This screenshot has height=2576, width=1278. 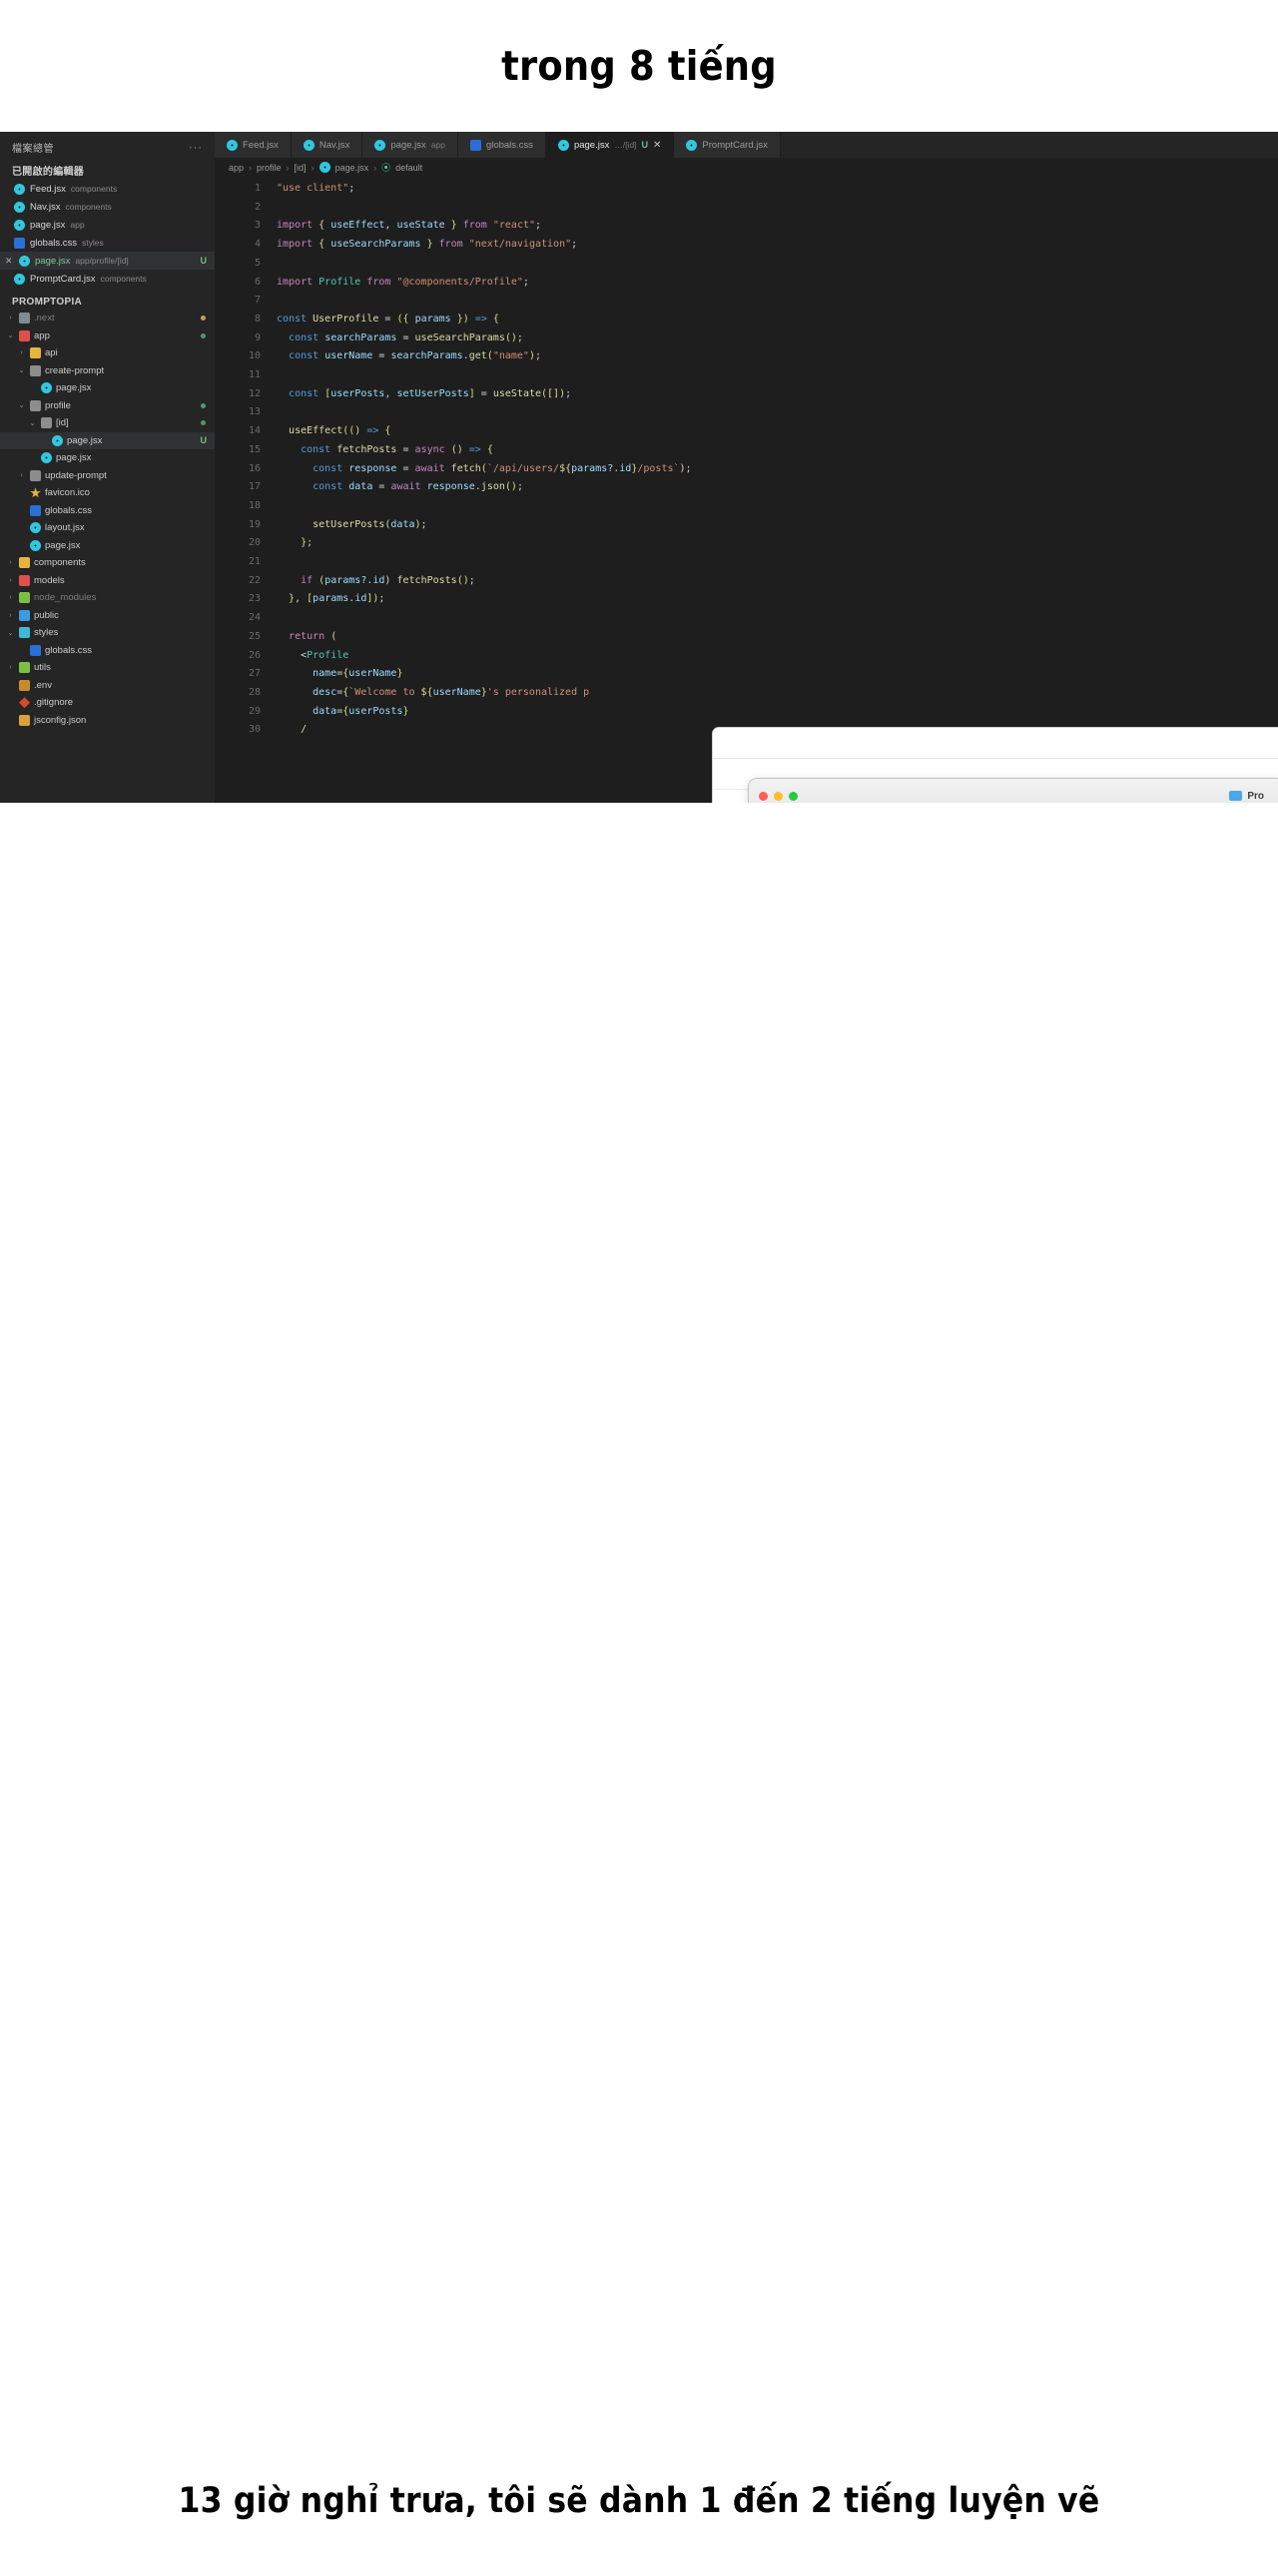 I want to click on more-actions-icon: ···, so click(x=196, y=148).